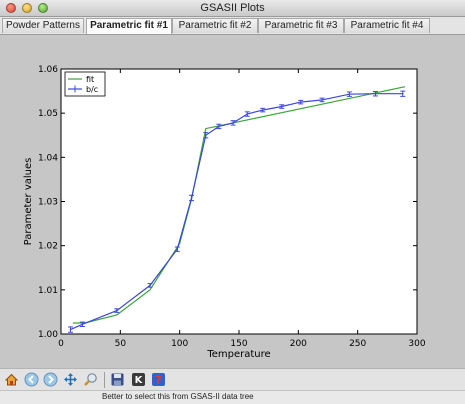 The width and height of the screenshot is (465, 404). I want to click on y-tick-label: 1.02, so click(48, 247).